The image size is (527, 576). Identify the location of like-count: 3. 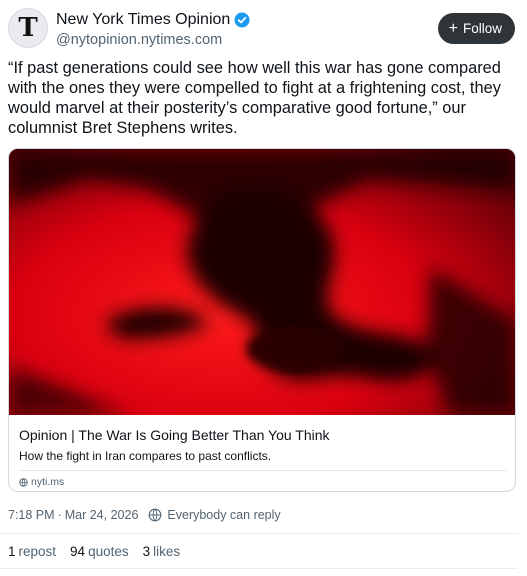
(146, 551).